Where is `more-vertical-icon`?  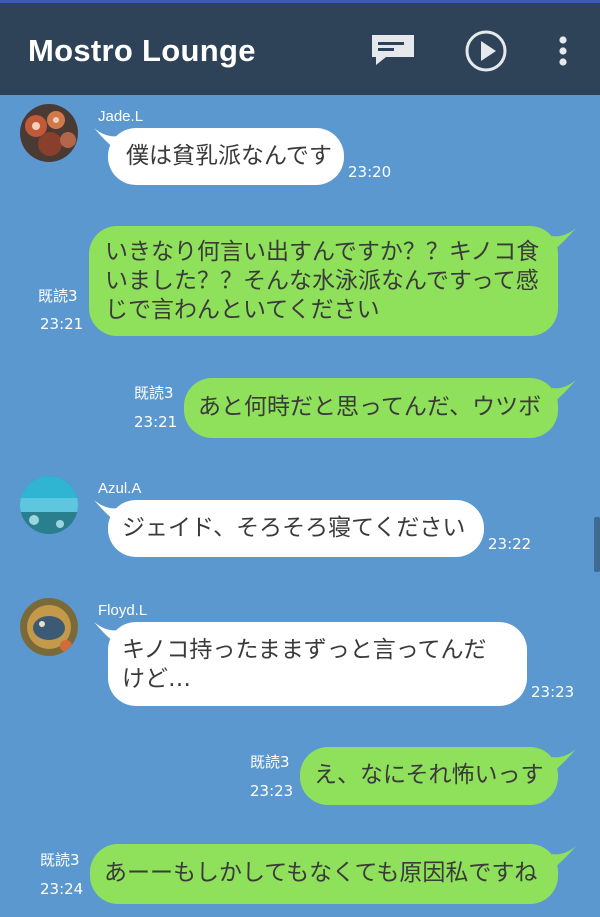 more-vertical-icon is located at coordinates (563, 52).